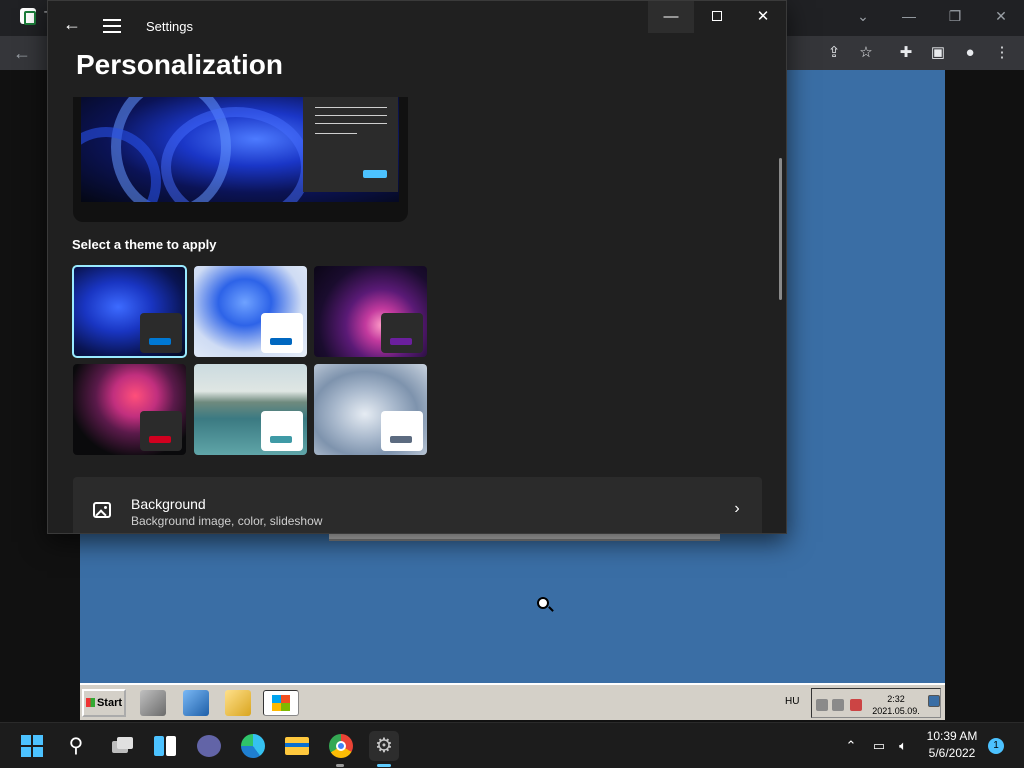  What do you see at coordinates (250, 409) in the screenshot?
I see `theme-sunrise` at bounding box center [250, 409].